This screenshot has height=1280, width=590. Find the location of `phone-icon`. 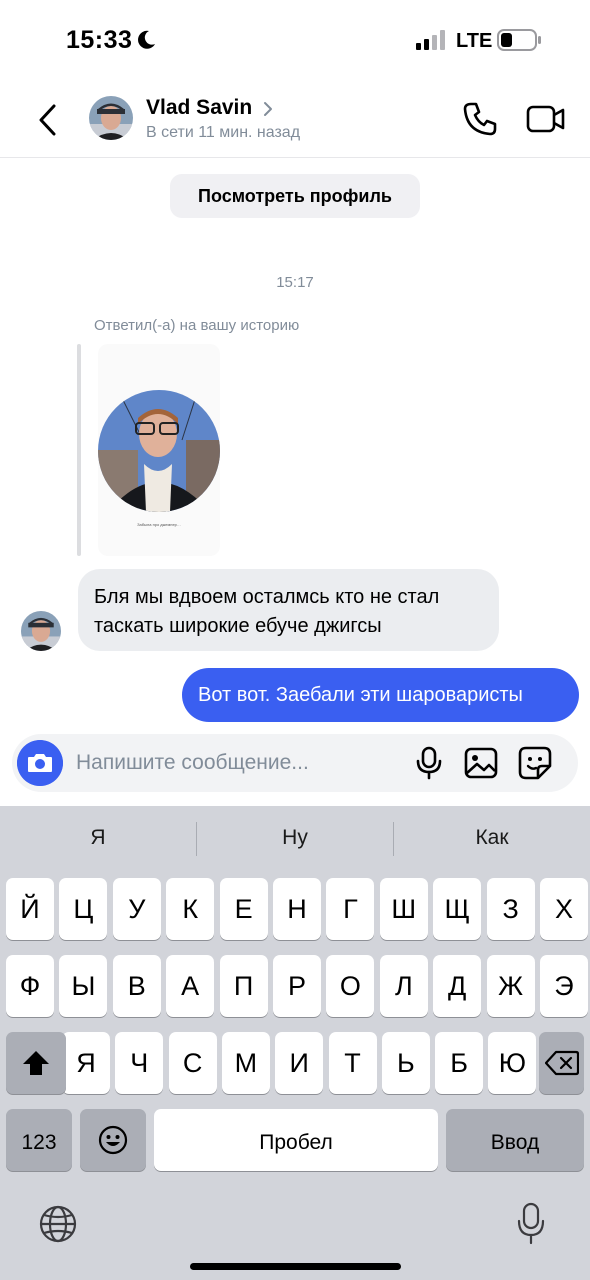

phone-icon is located at coordinates (480, 119).